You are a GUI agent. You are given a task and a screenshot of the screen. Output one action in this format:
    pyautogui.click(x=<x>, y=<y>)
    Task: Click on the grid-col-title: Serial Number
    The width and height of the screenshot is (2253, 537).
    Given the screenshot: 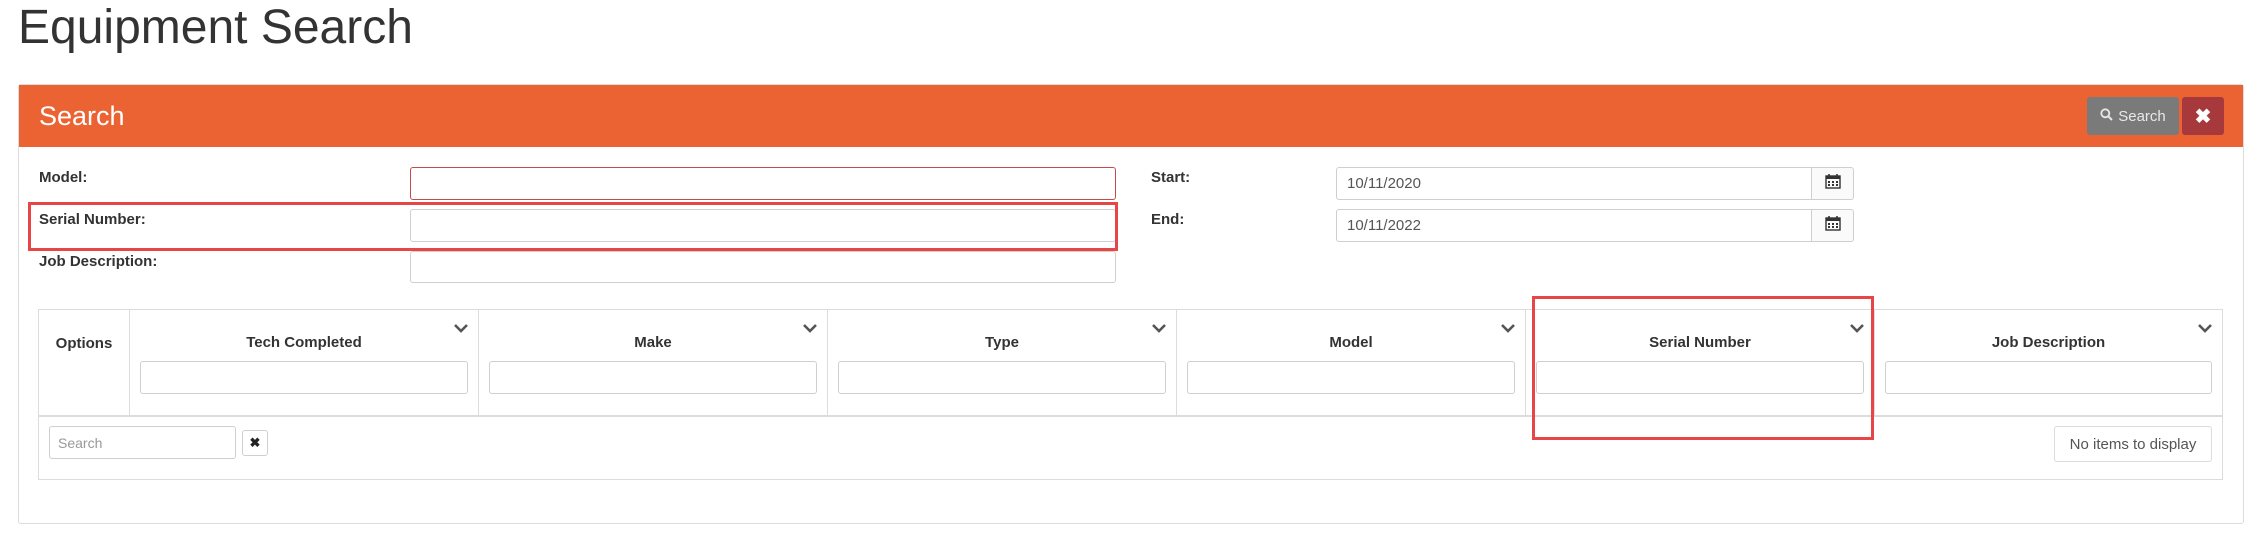 What is the action you would take?
    pyautogui.click(x=1700, y=342)
    